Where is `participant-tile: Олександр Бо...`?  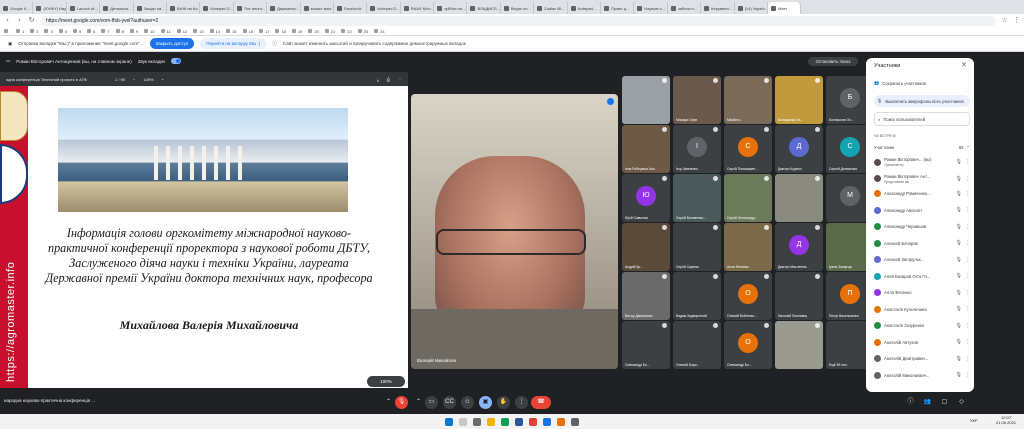
participant-tile: Олександр Бо... is located at coordinates (646, 345).